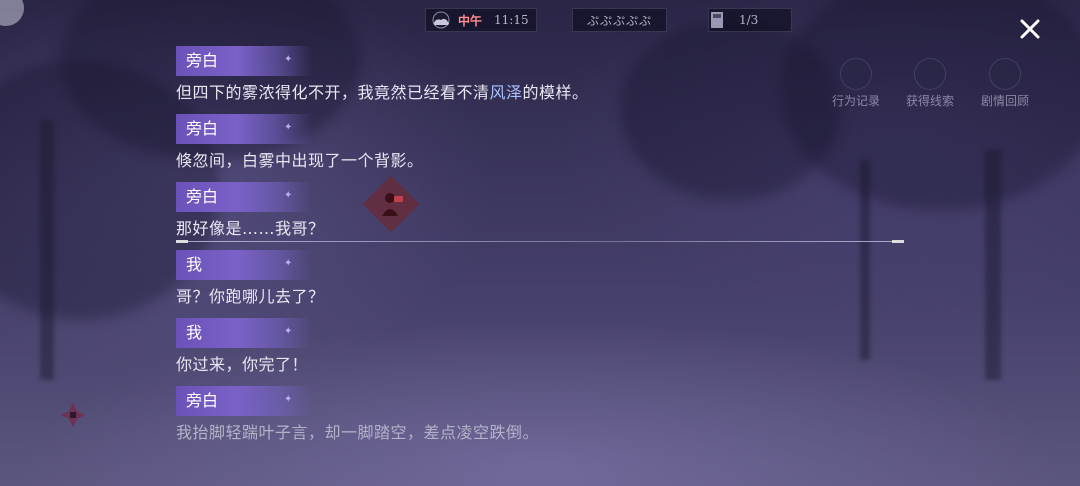 This screenshot has width=1080, height=486. I want to click on book-icon, so click(717, 20).